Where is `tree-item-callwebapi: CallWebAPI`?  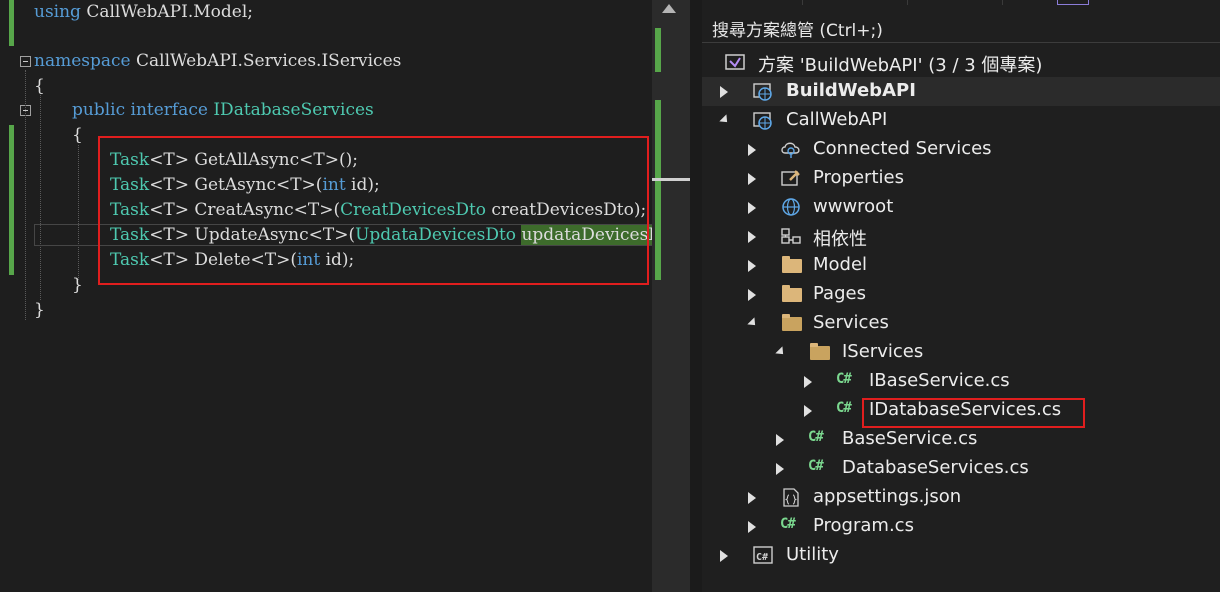
tree-item-callwebapi: CallWebAPI is located at coordinates (961, 120).